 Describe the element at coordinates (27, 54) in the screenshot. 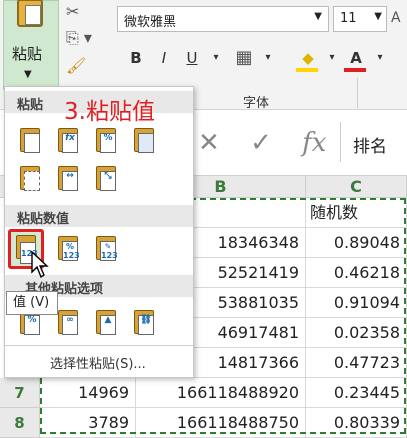

I see `paste-label: 粘贴` at that location.